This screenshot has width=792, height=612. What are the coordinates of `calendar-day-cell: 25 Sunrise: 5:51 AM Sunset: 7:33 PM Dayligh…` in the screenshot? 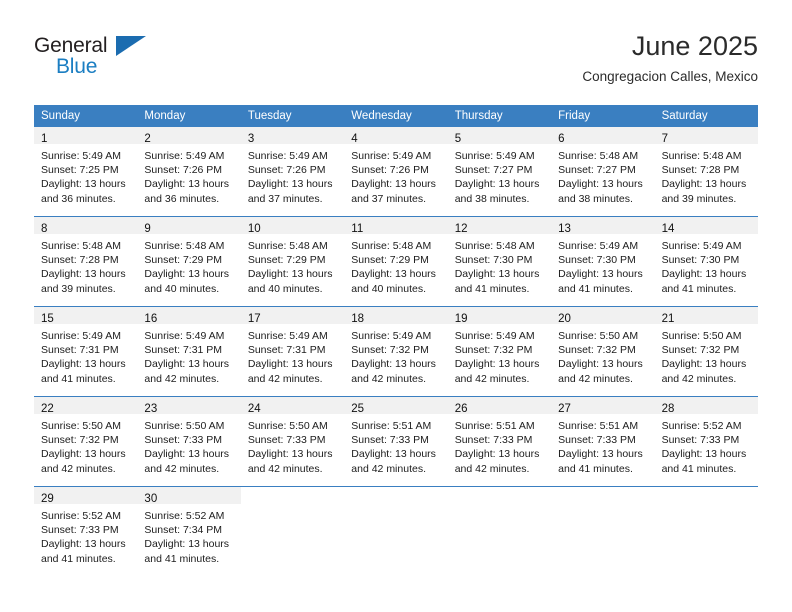 It's located at (396, 441).